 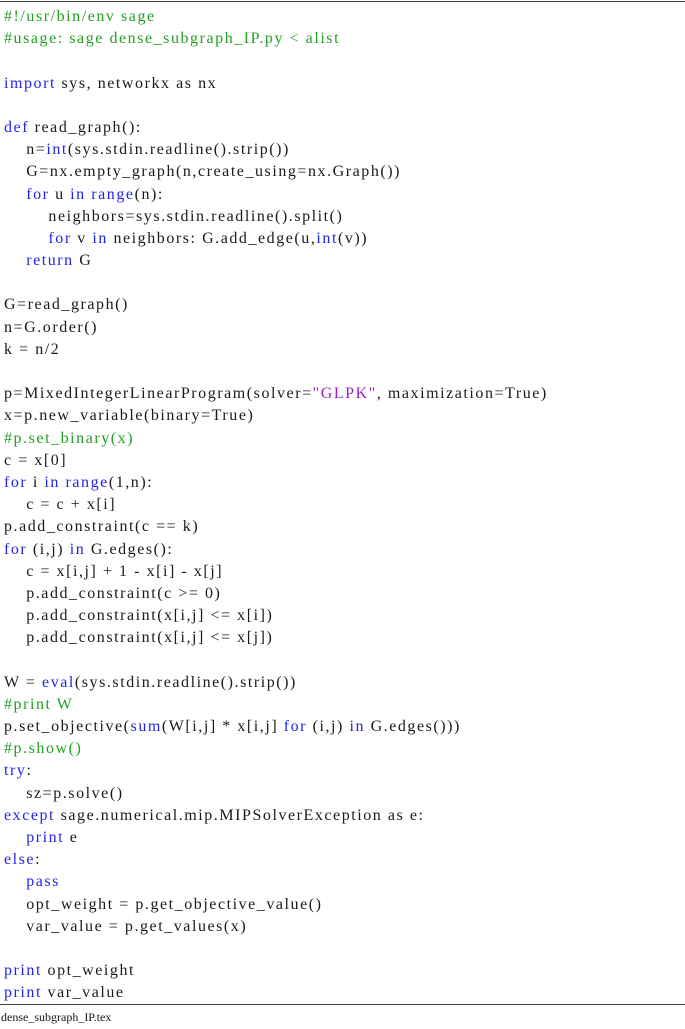 What do you see at coordinates (276, 771) in the screenshot?
I see `code-line: try:` at bounding box center [276, 771].